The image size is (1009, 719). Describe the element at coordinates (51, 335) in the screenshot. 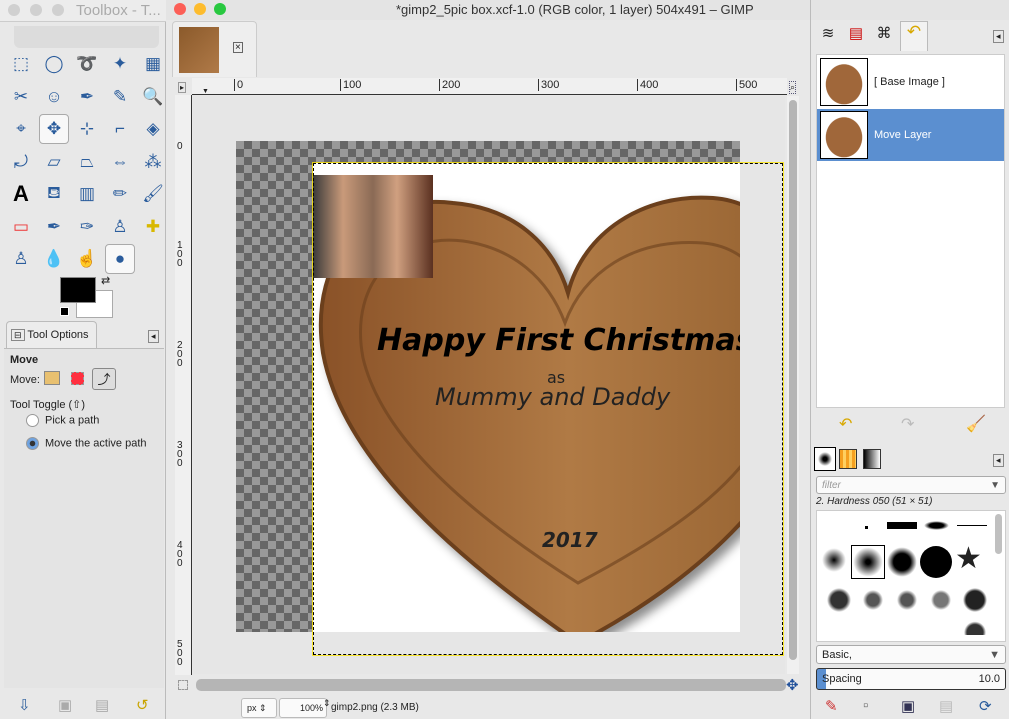

I see `tab-tool-options: ⊟ Tool Options` at that location.